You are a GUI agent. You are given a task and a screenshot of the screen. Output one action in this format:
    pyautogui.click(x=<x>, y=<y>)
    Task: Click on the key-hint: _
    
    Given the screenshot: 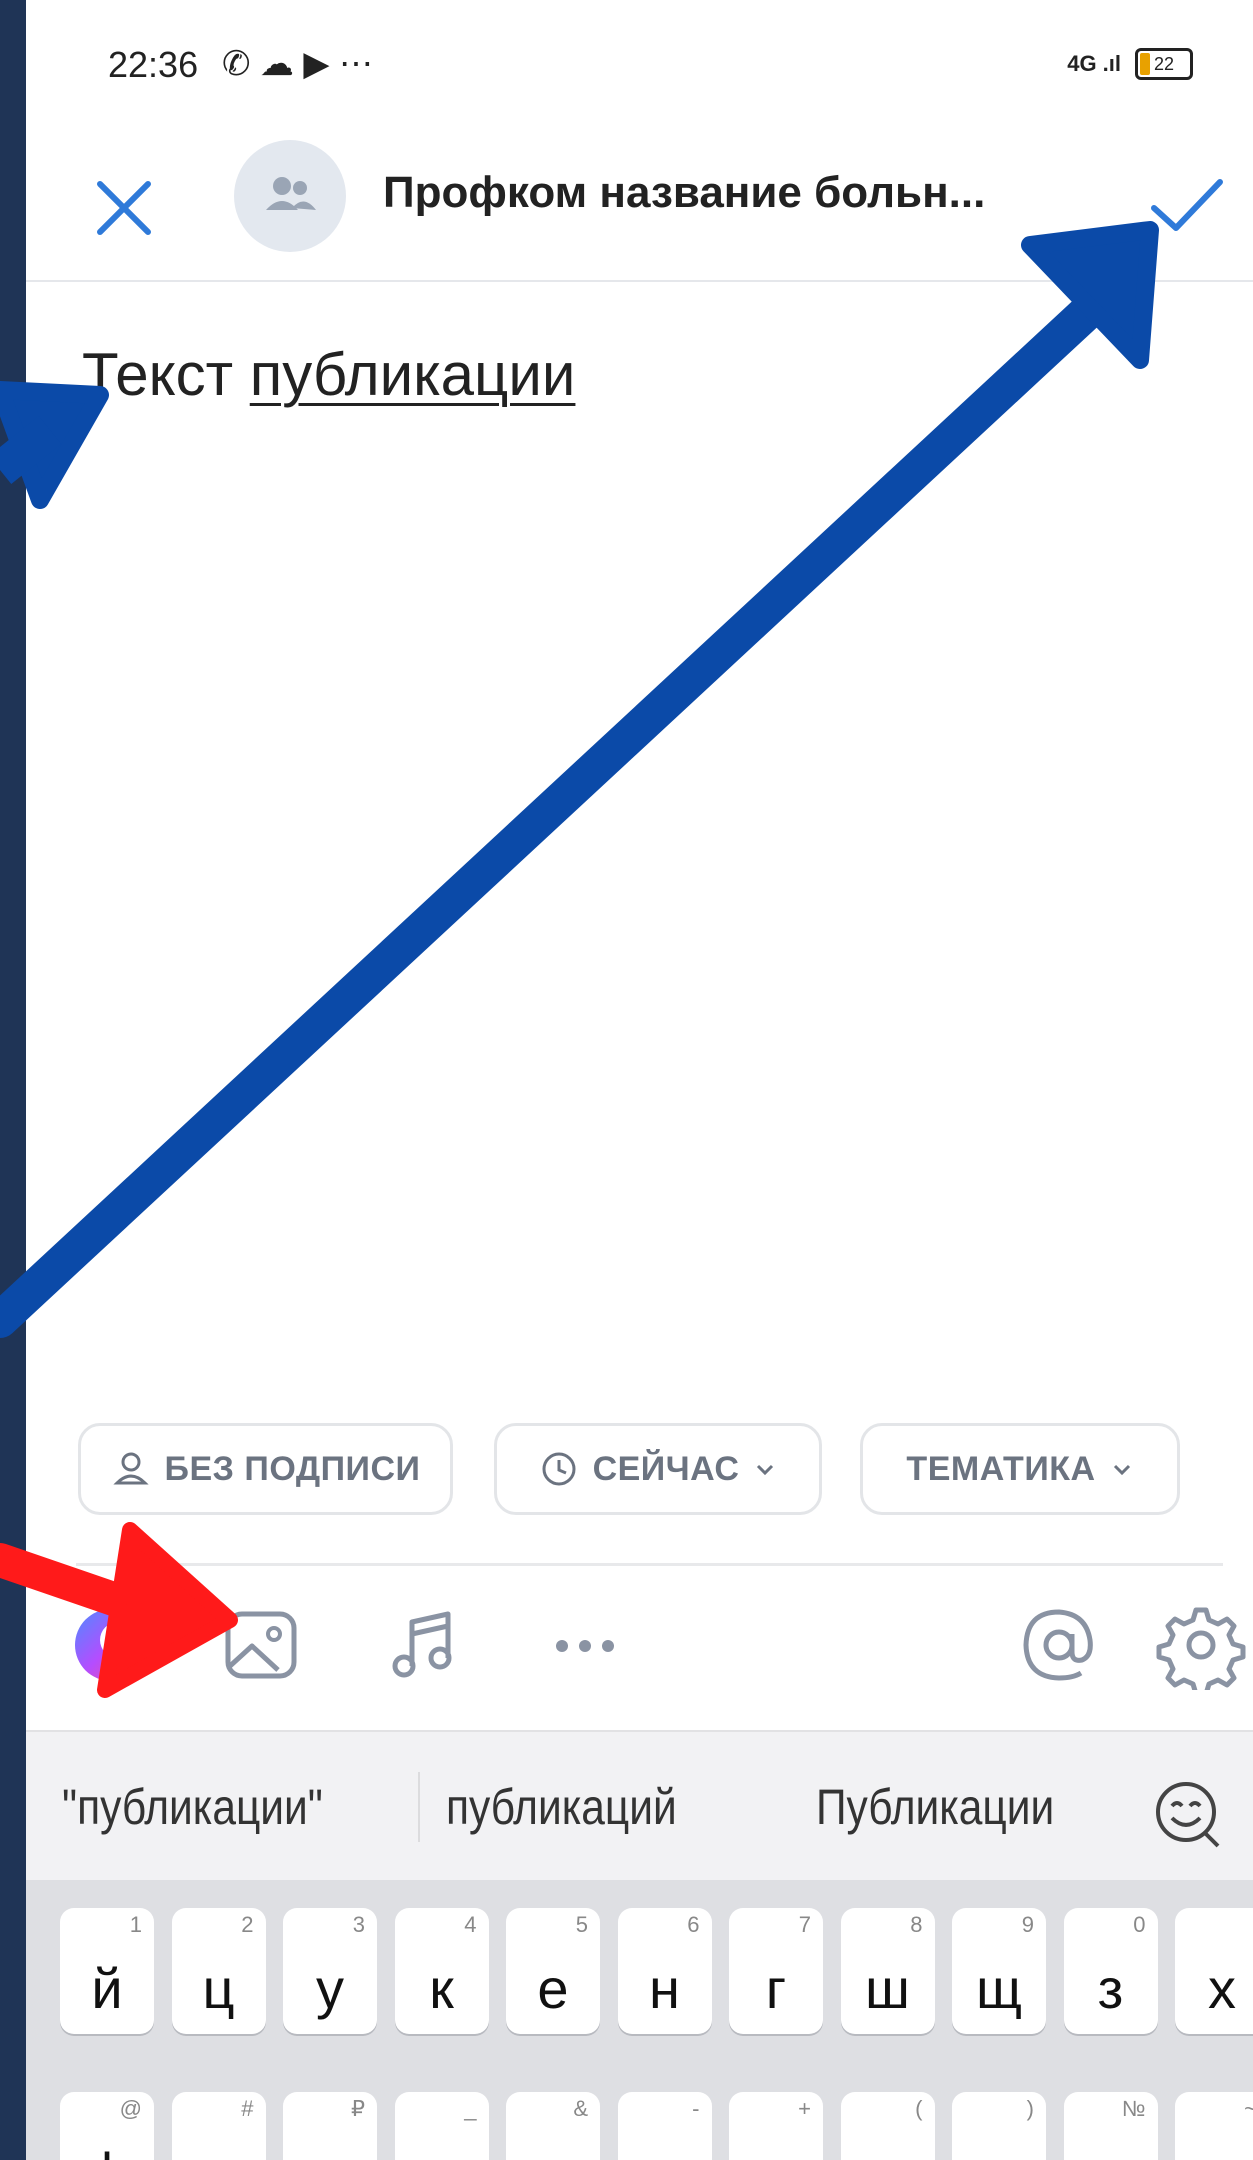 What is the action you would take?
    pyautogui.click(x=470, y=2108)
    